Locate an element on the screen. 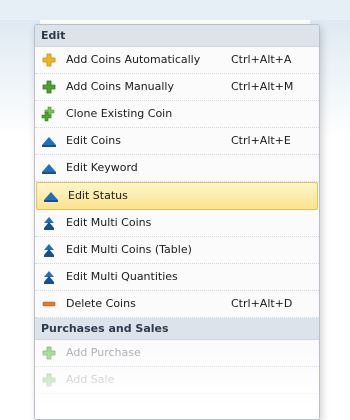  menu-item-add-coins-manually: Add Coins Manually Ctrl+Alt+M is located at coordinates (177, 87).